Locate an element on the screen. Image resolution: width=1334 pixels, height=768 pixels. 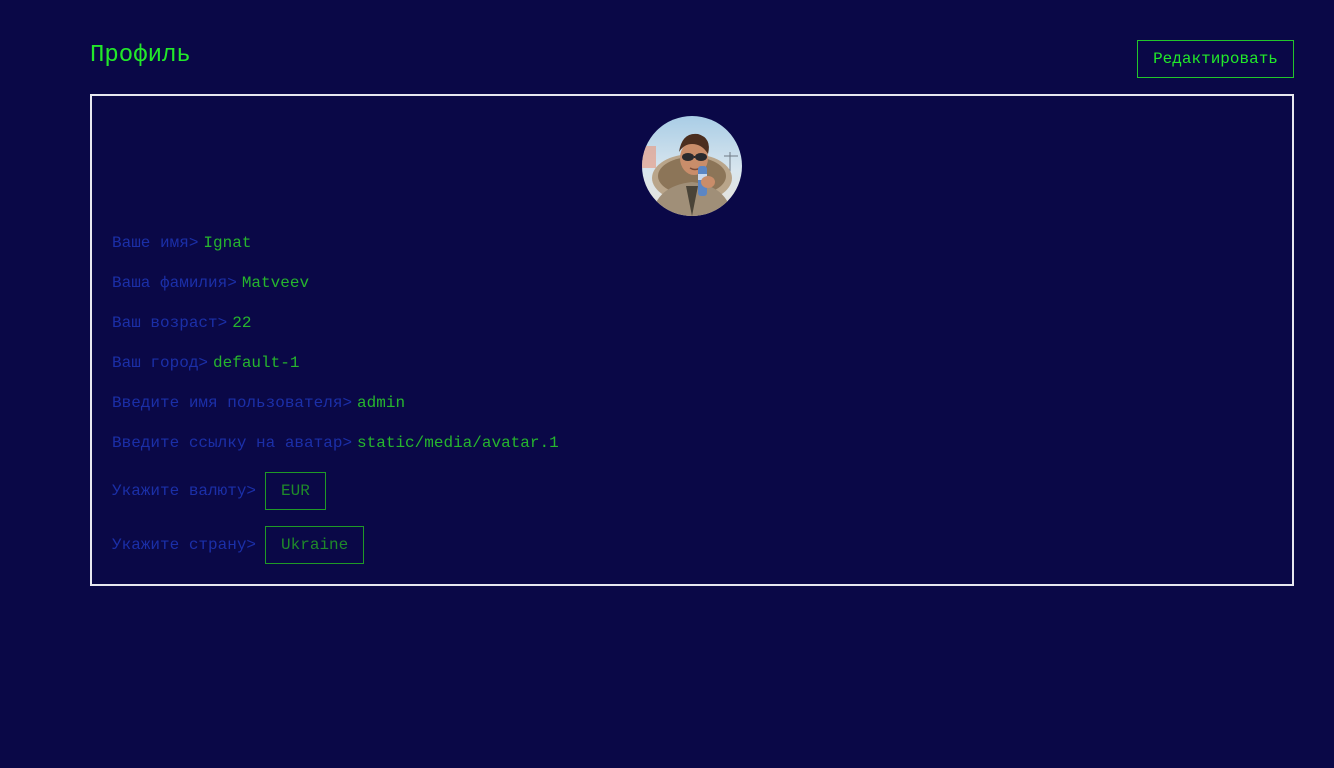
field-label: Ваша фамилия> is located at coordinates (174, 283).